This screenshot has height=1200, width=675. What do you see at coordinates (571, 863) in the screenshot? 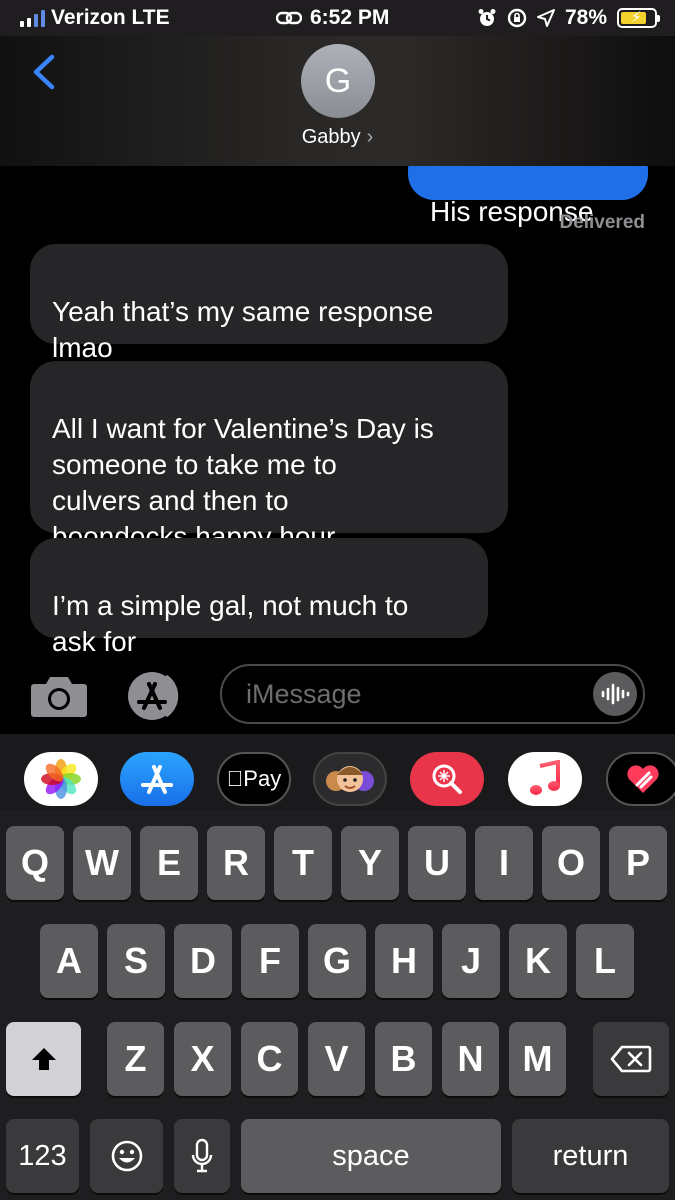
I see `key-o: O` at bounding box center [571, 863].